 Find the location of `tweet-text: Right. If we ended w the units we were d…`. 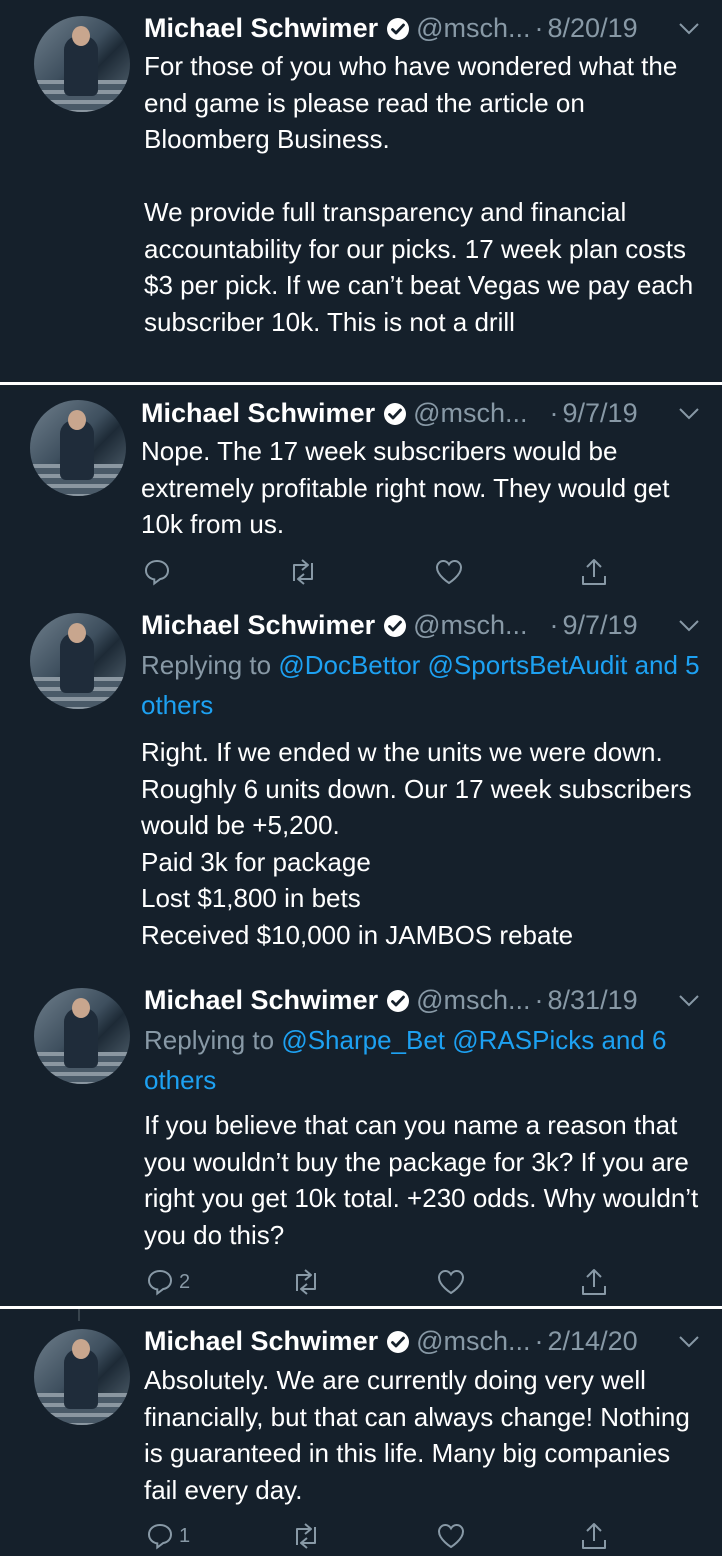

tweet-text: Right. If we ended w the units we were d… is located at coordinates (416, 843).